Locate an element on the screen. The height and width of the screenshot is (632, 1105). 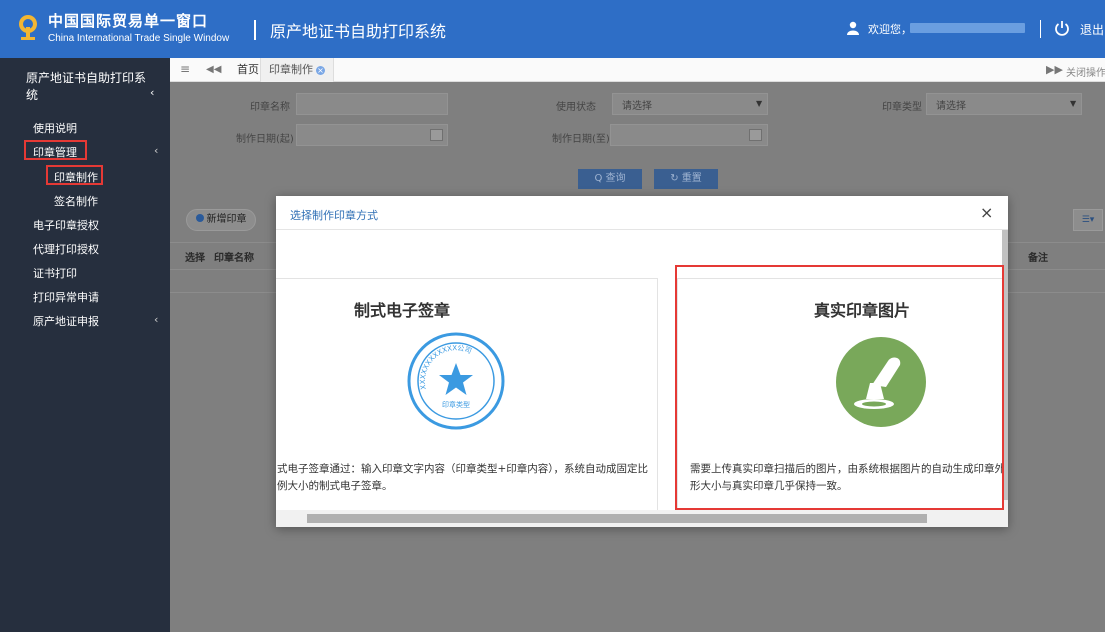
seal-type-label: 印章类型 is located at coordinates (902, 107).